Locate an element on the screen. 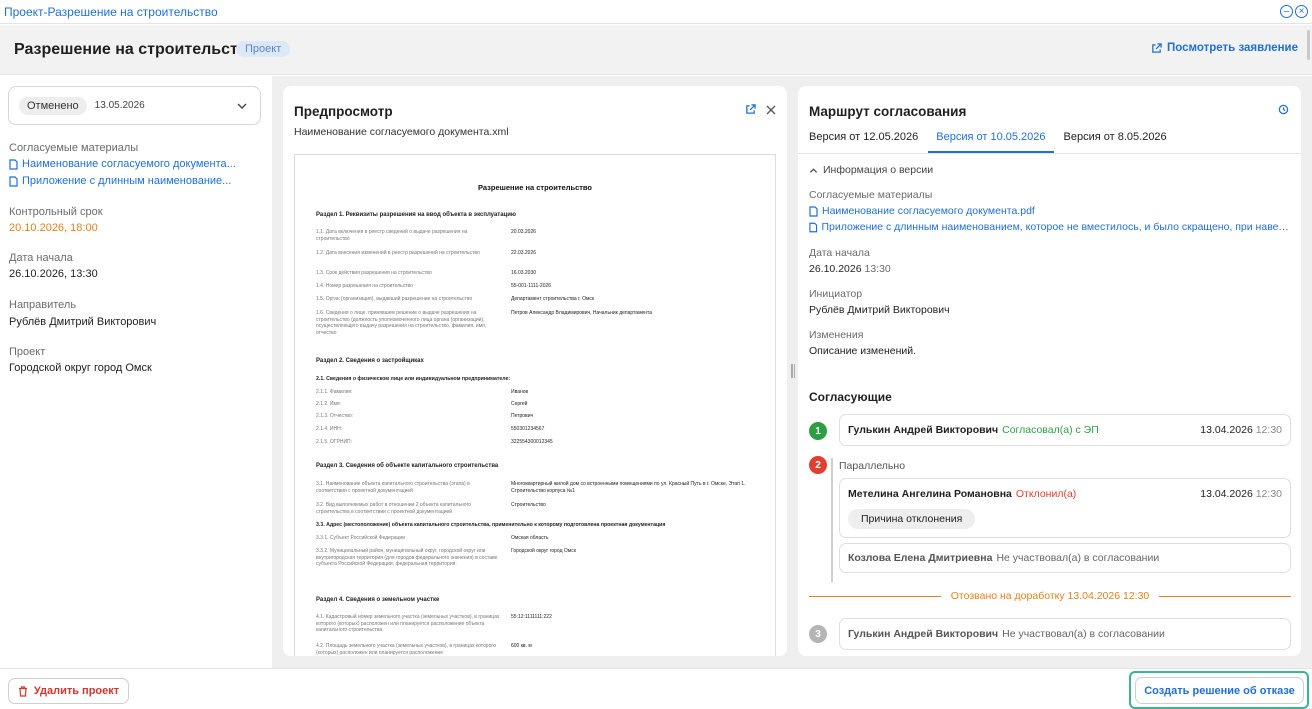  window-titlebar: Проект-Разрешение на строительство – × is located at coordinates (656, 12).